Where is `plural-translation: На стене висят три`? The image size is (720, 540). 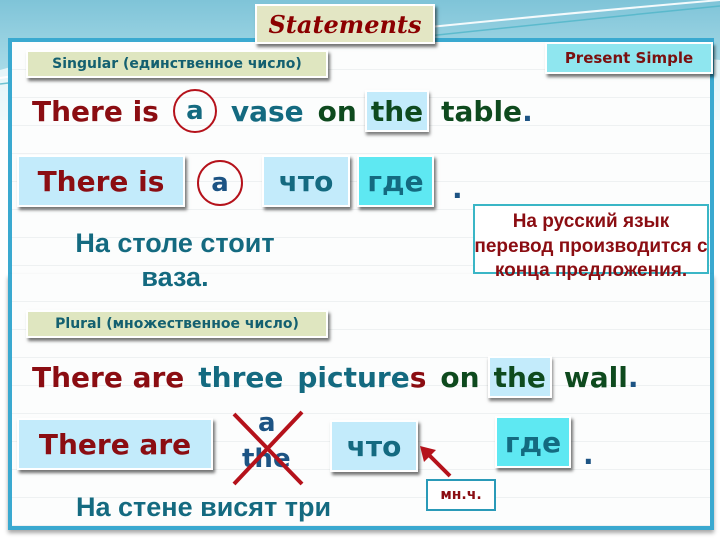
plural-translation: На стене висят три is located at coordinates (204, 507).